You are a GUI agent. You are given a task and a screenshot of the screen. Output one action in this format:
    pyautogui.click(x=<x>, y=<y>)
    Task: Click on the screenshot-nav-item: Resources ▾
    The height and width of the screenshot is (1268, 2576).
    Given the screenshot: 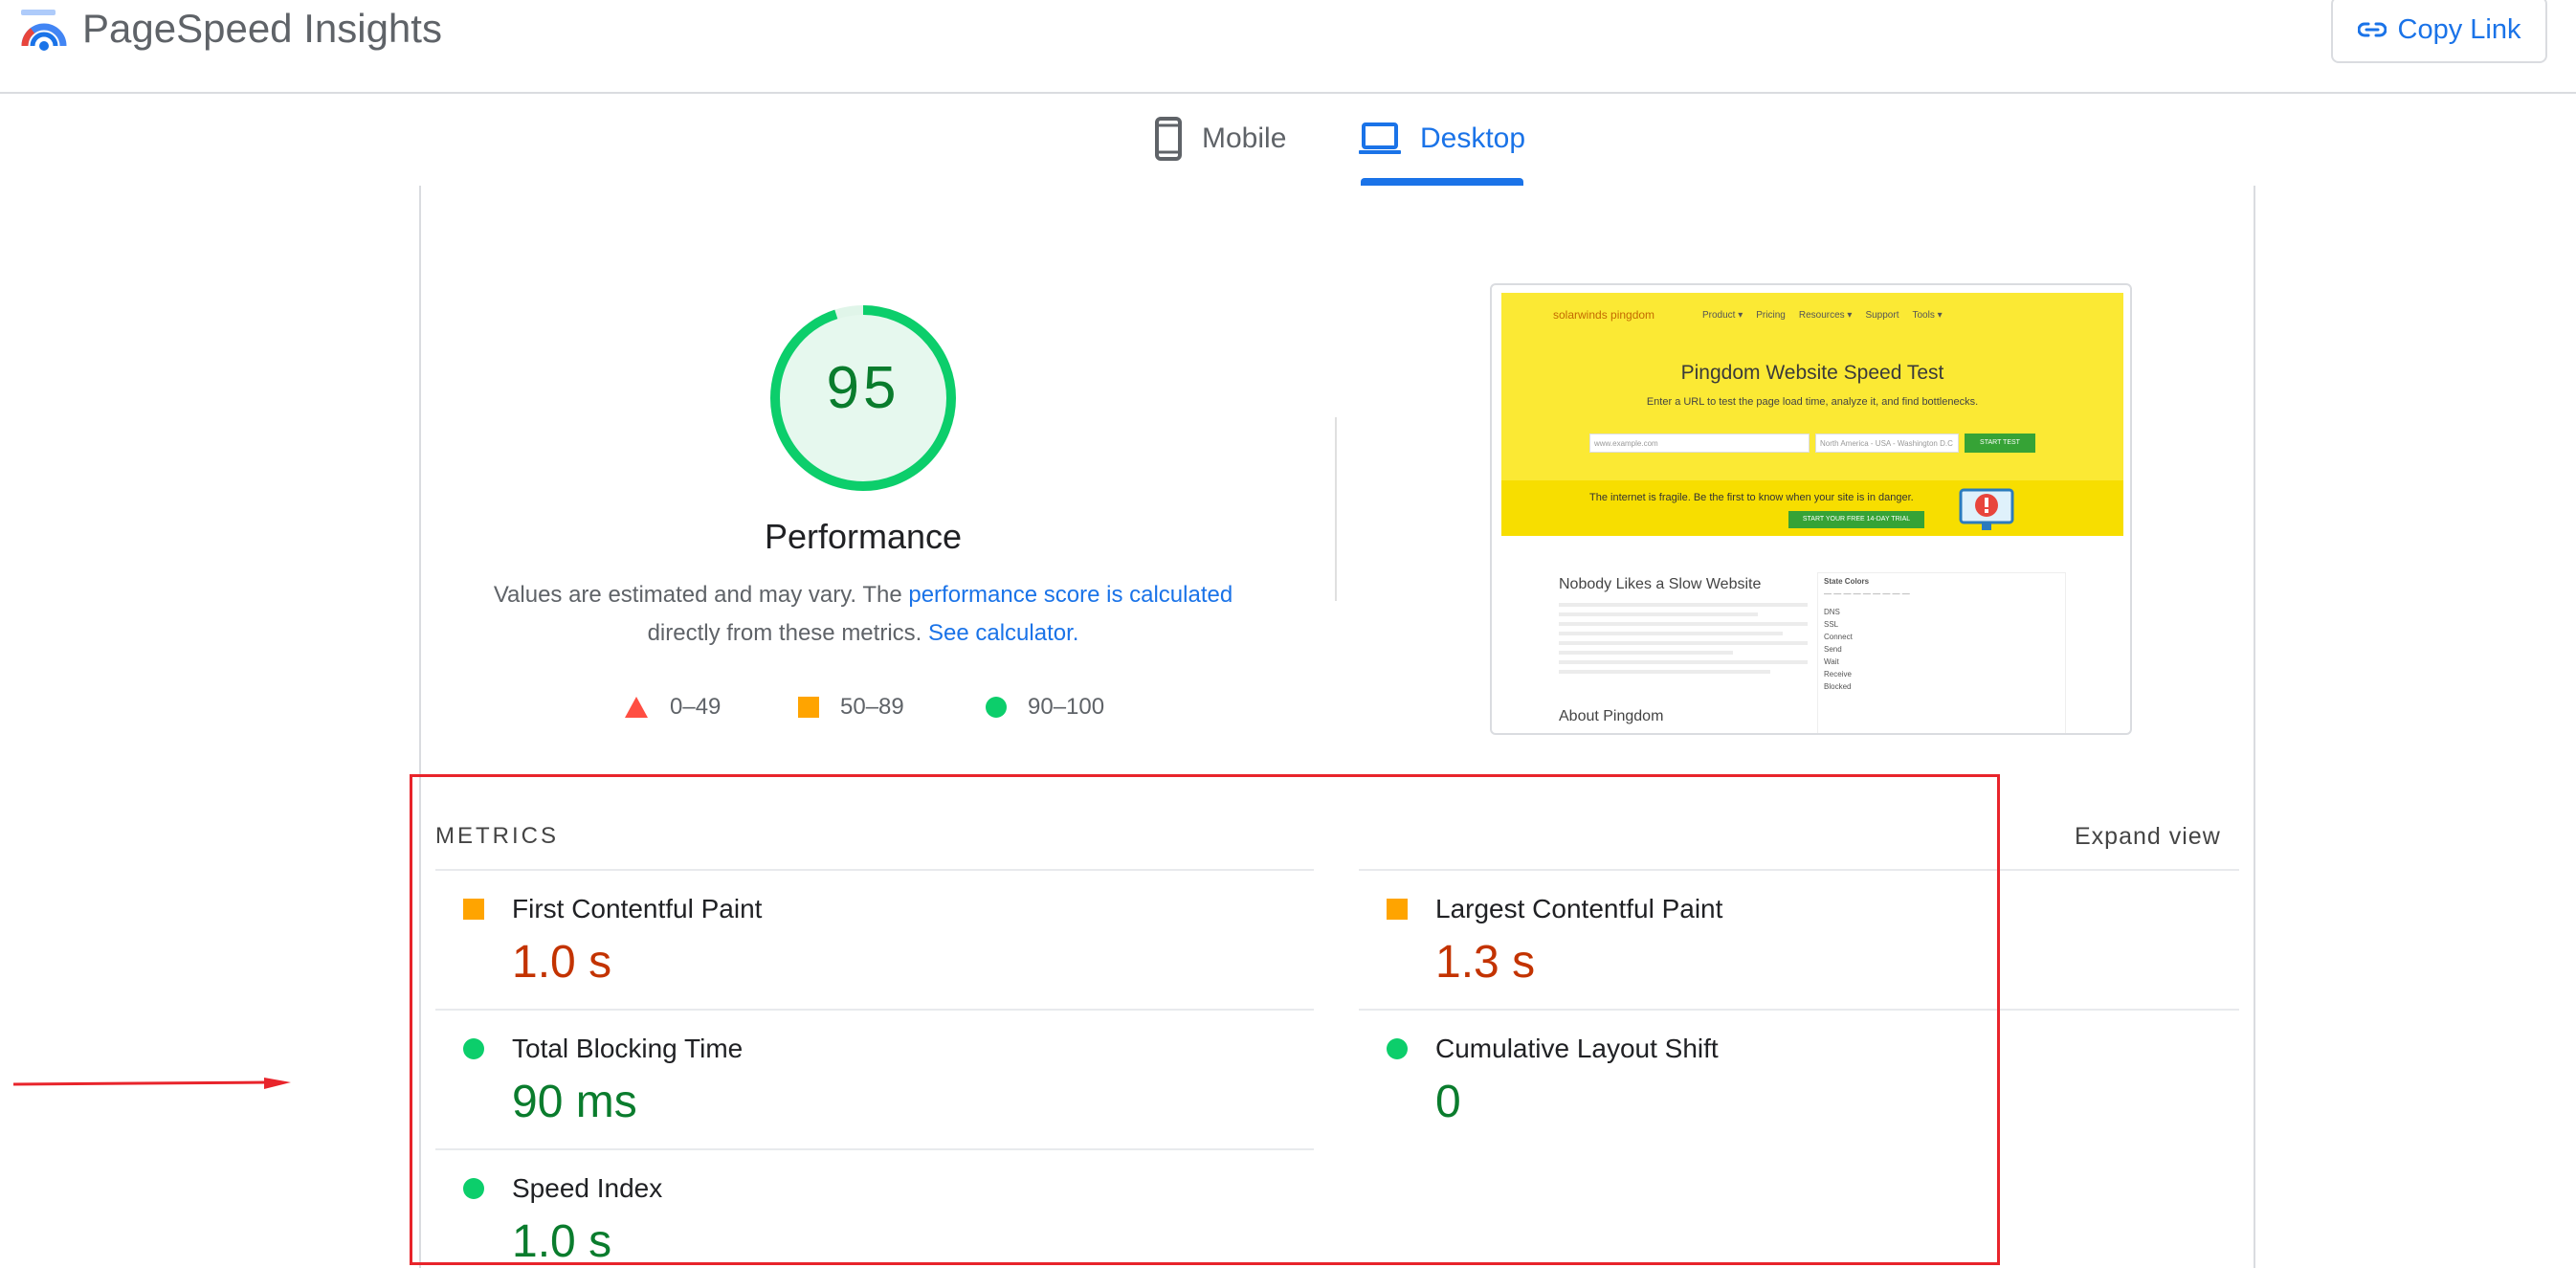 What is the action you would take?
    pyautogui.click(x=1825, y=315)
    